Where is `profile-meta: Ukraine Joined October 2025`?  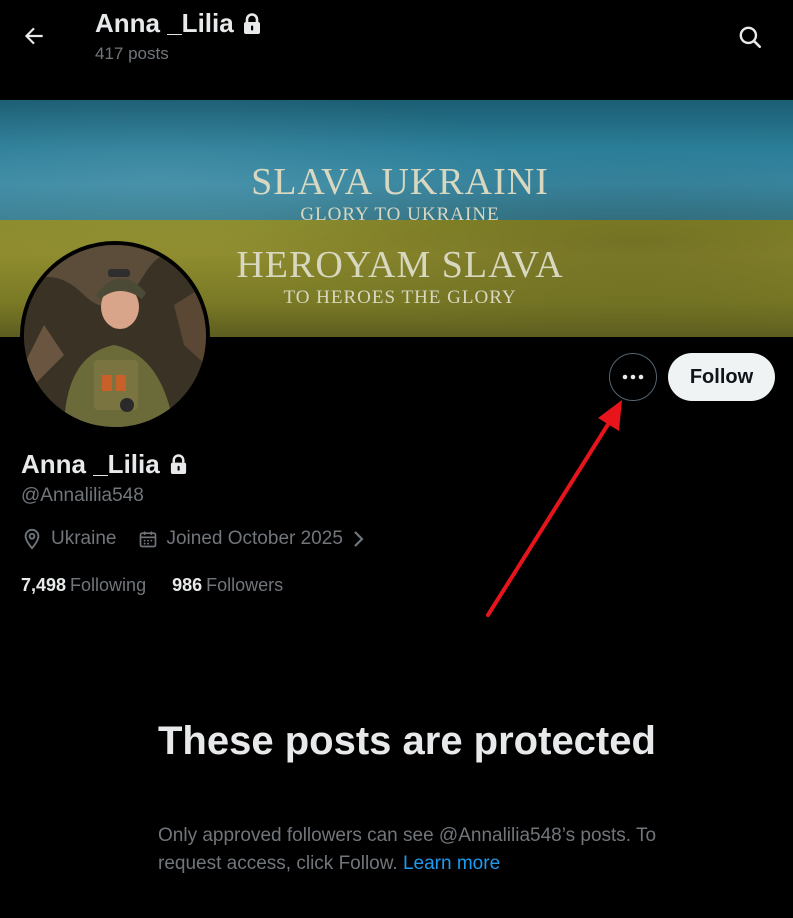
profile-meta: Ukraine Joined October 2025 is located at coordinates (204, 539).